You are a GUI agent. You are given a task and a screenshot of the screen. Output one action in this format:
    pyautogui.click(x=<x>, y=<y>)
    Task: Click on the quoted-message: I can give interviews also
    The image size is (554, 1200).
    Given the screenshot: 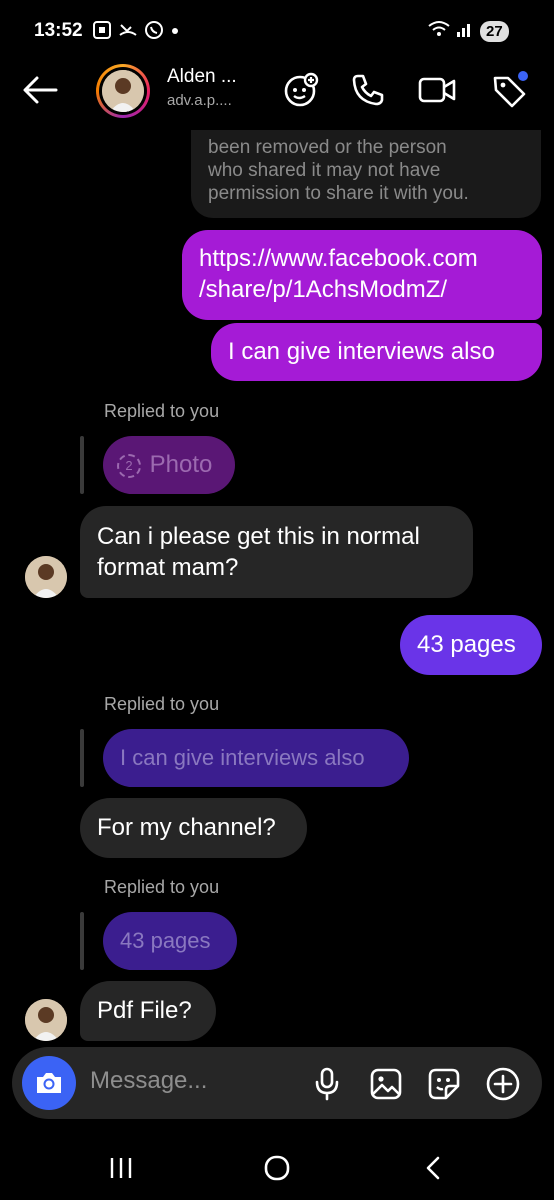 What is the action you would take?
    pyautogui.click(x=256, y=758)
    